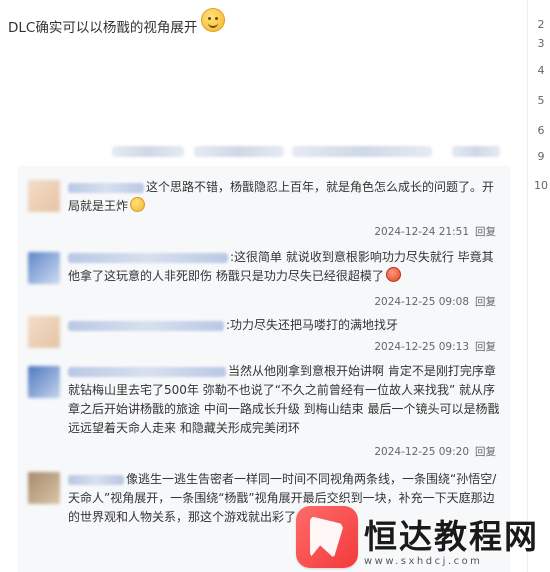 This screenshot has width=550, height=572. Describe the element at coordinates (451, 536) in the screenshot. I see `watermark-title: 恒达教程网` at that location.